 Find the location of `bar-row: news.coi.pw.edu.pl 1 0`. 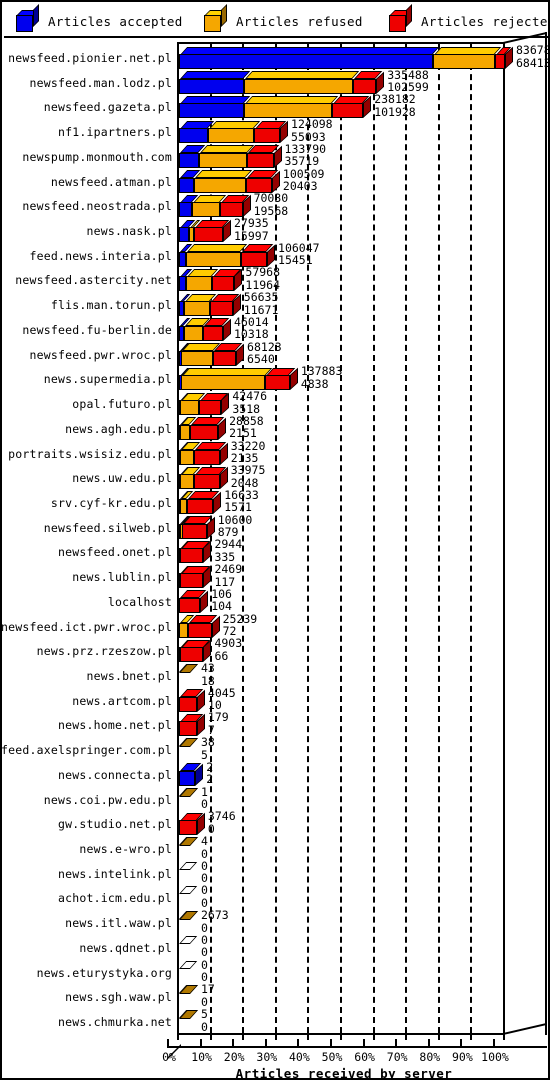

bar-row: news.coi.pw.edu.pl 1 0 is located at coordinates (276, 799).